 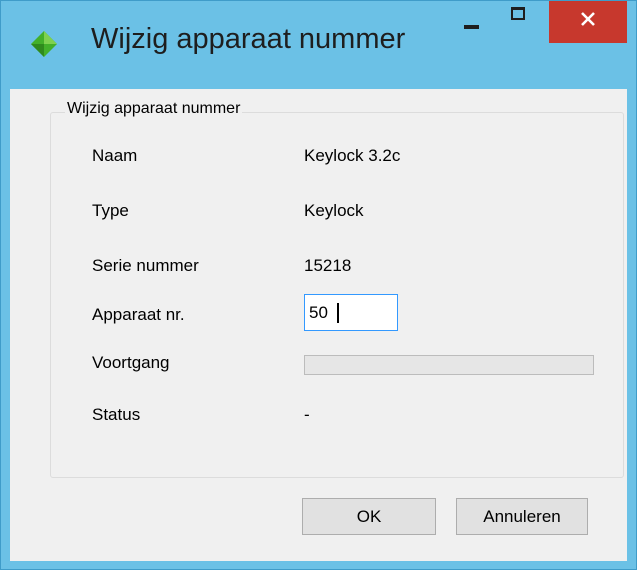 What do you see at coordinates (145, 265) in the screenshot?
I see `serie-nummer-label: Serie nummer` at bounding box center [145, 265].